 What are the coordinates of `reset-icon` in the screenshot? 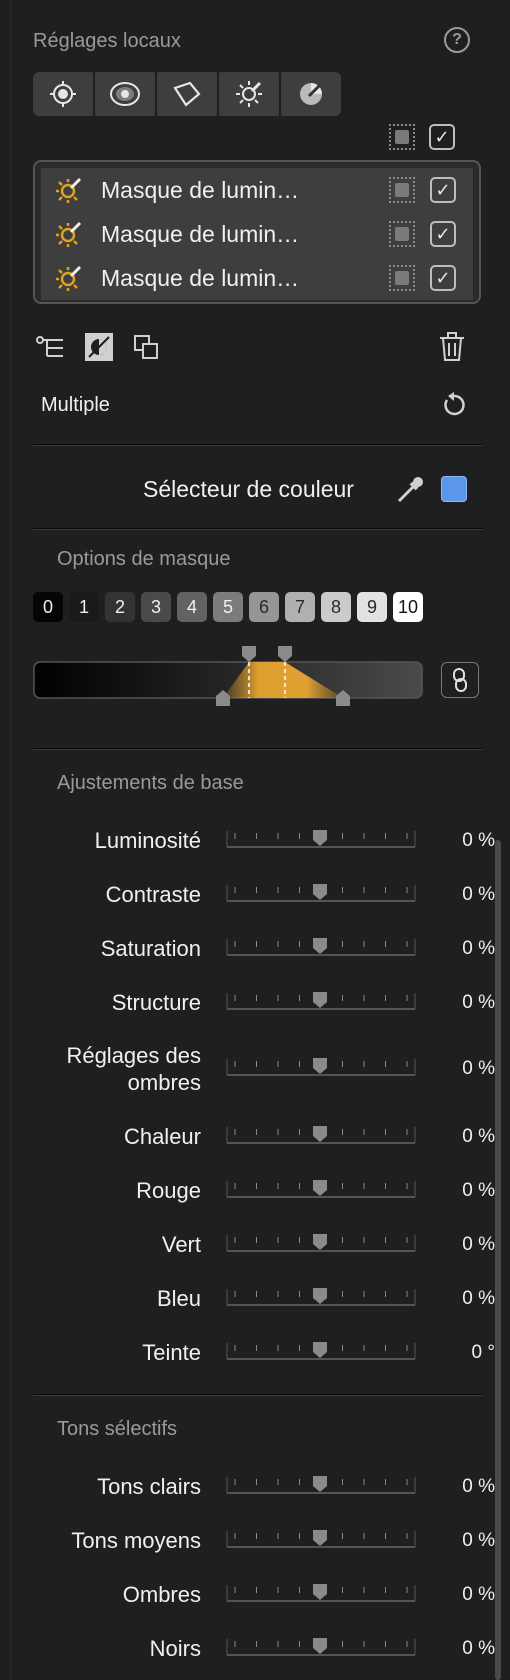 It's located at (454, 405).